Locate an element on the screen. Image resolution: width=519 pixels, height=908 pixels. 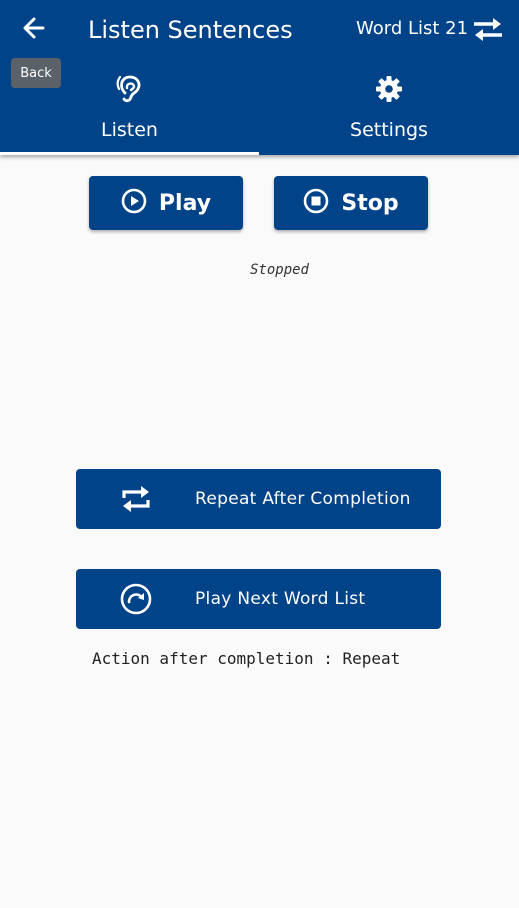
repeat-after-completion-button: Repeat After Completion is located at coordinates (258, 499).